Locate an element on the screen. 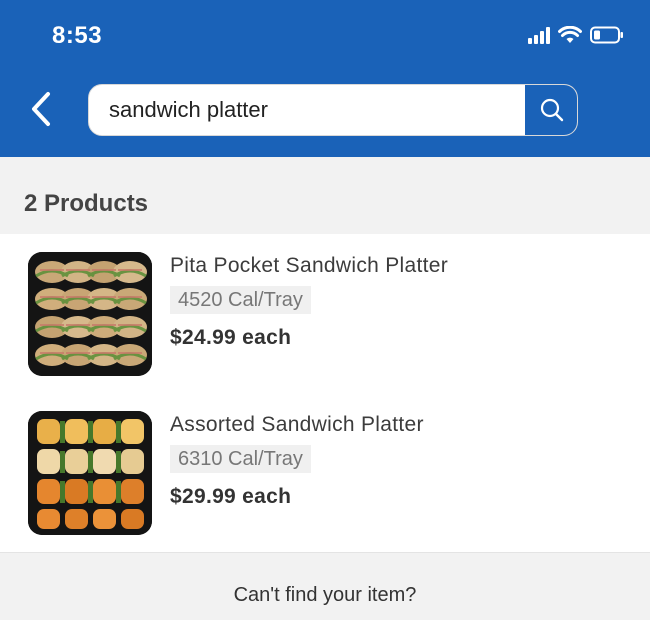  cant-find-item-link: Can't find your item? is located at coordinates (325, 595).